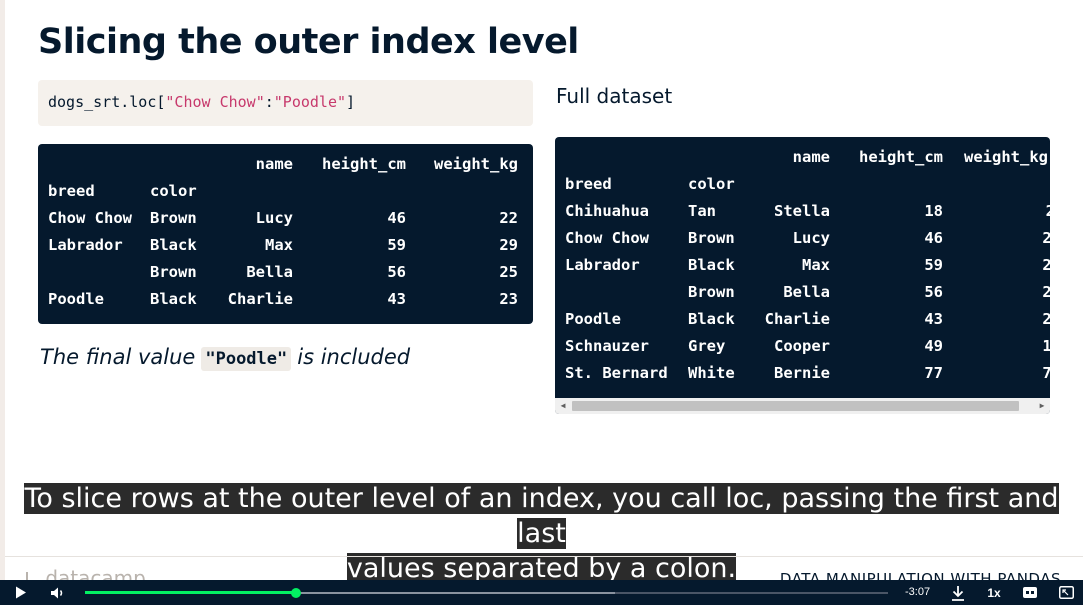 This screenshot has width=1083, height=605. I want to click on table-row: Schnauzer Grey Cooper 49 17, so click(802, 350).